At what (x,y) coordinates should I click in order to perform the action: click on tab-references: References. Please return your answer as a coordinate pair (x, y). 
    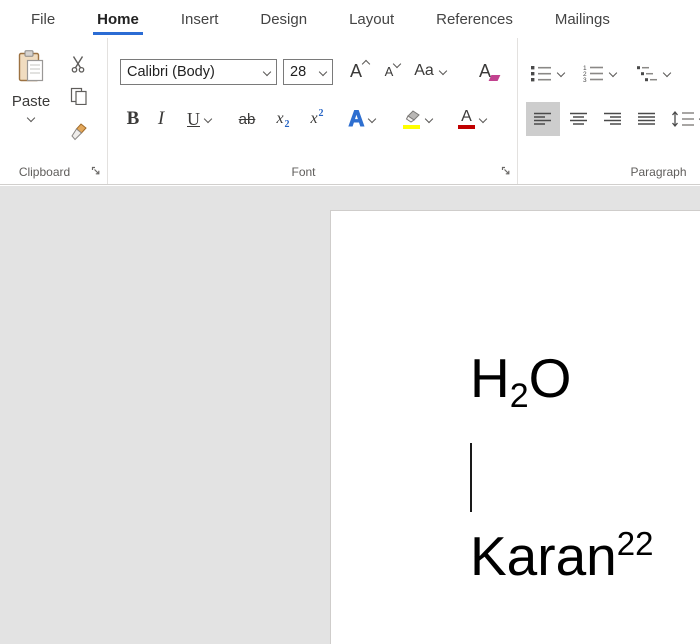
    Looking at the image, I should click on (474, 19).